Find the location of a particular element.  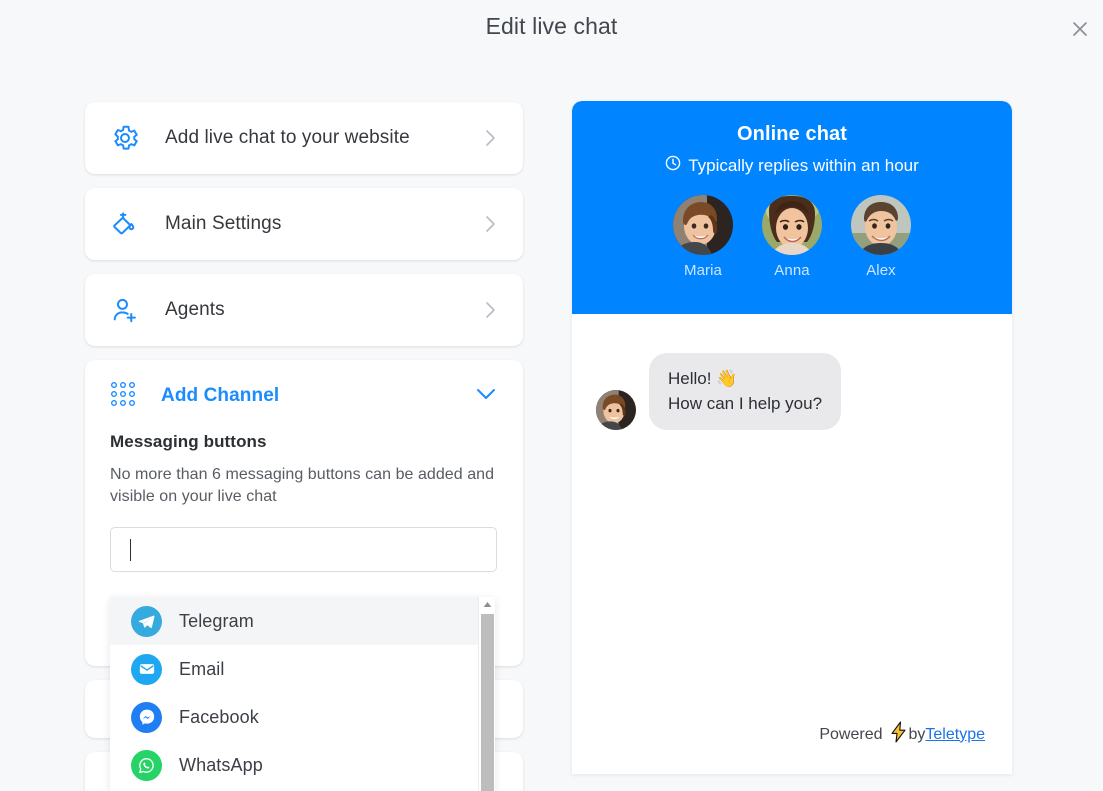

preview-subtitle-row: Typically replies within an hour is located at coordinates (792, 165).